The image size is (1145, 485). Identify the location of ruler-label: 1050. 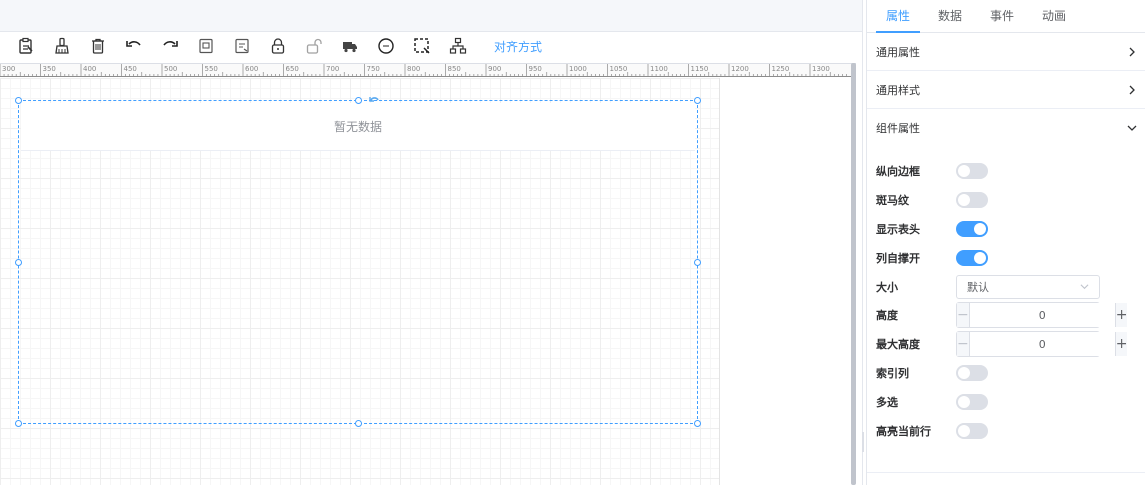
(619, 69).